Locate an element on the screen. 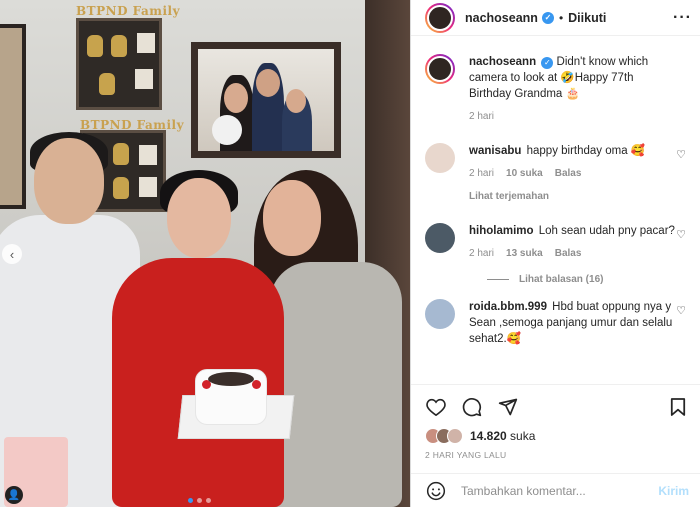 Image resolution: width=700 pixels, height=507 pixels. comment-username: roida.bbm.999 is located at coordinates (508, 307).